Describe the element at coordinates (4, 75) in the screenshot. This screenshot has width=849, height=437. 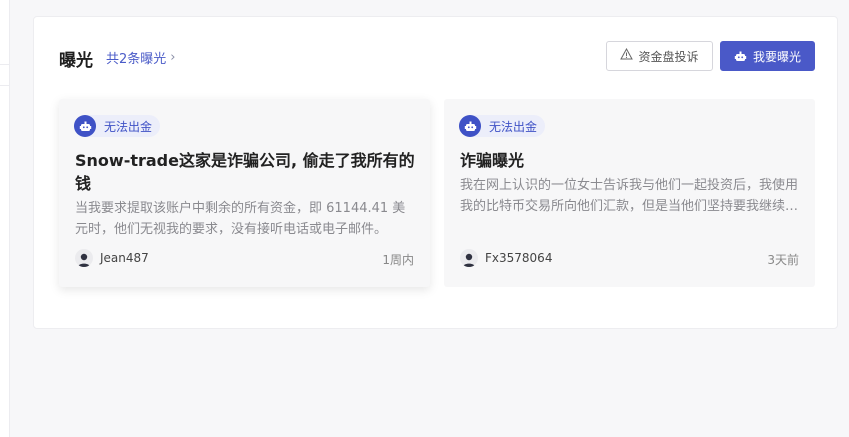
I see `left-rail-divider` at that location.